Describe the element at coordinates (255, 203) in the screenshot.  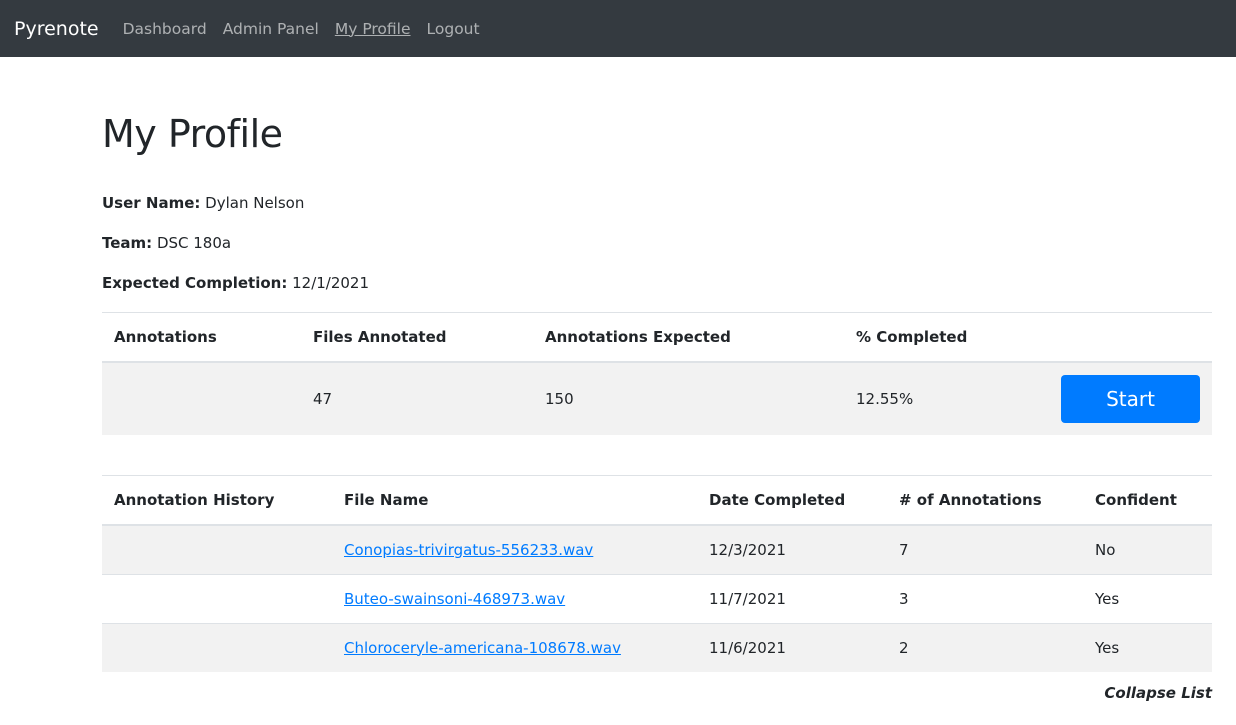
I see `user-name-value: Dylan Nelson` at that location.